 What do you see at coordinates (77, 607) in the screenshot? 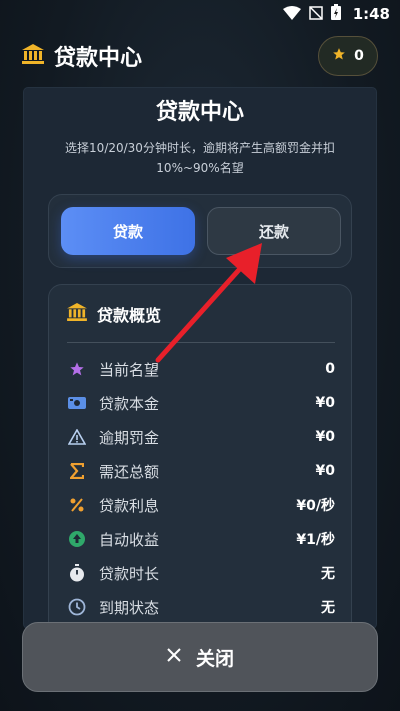
I see `clock-icon` at bounding box center [77, 607].